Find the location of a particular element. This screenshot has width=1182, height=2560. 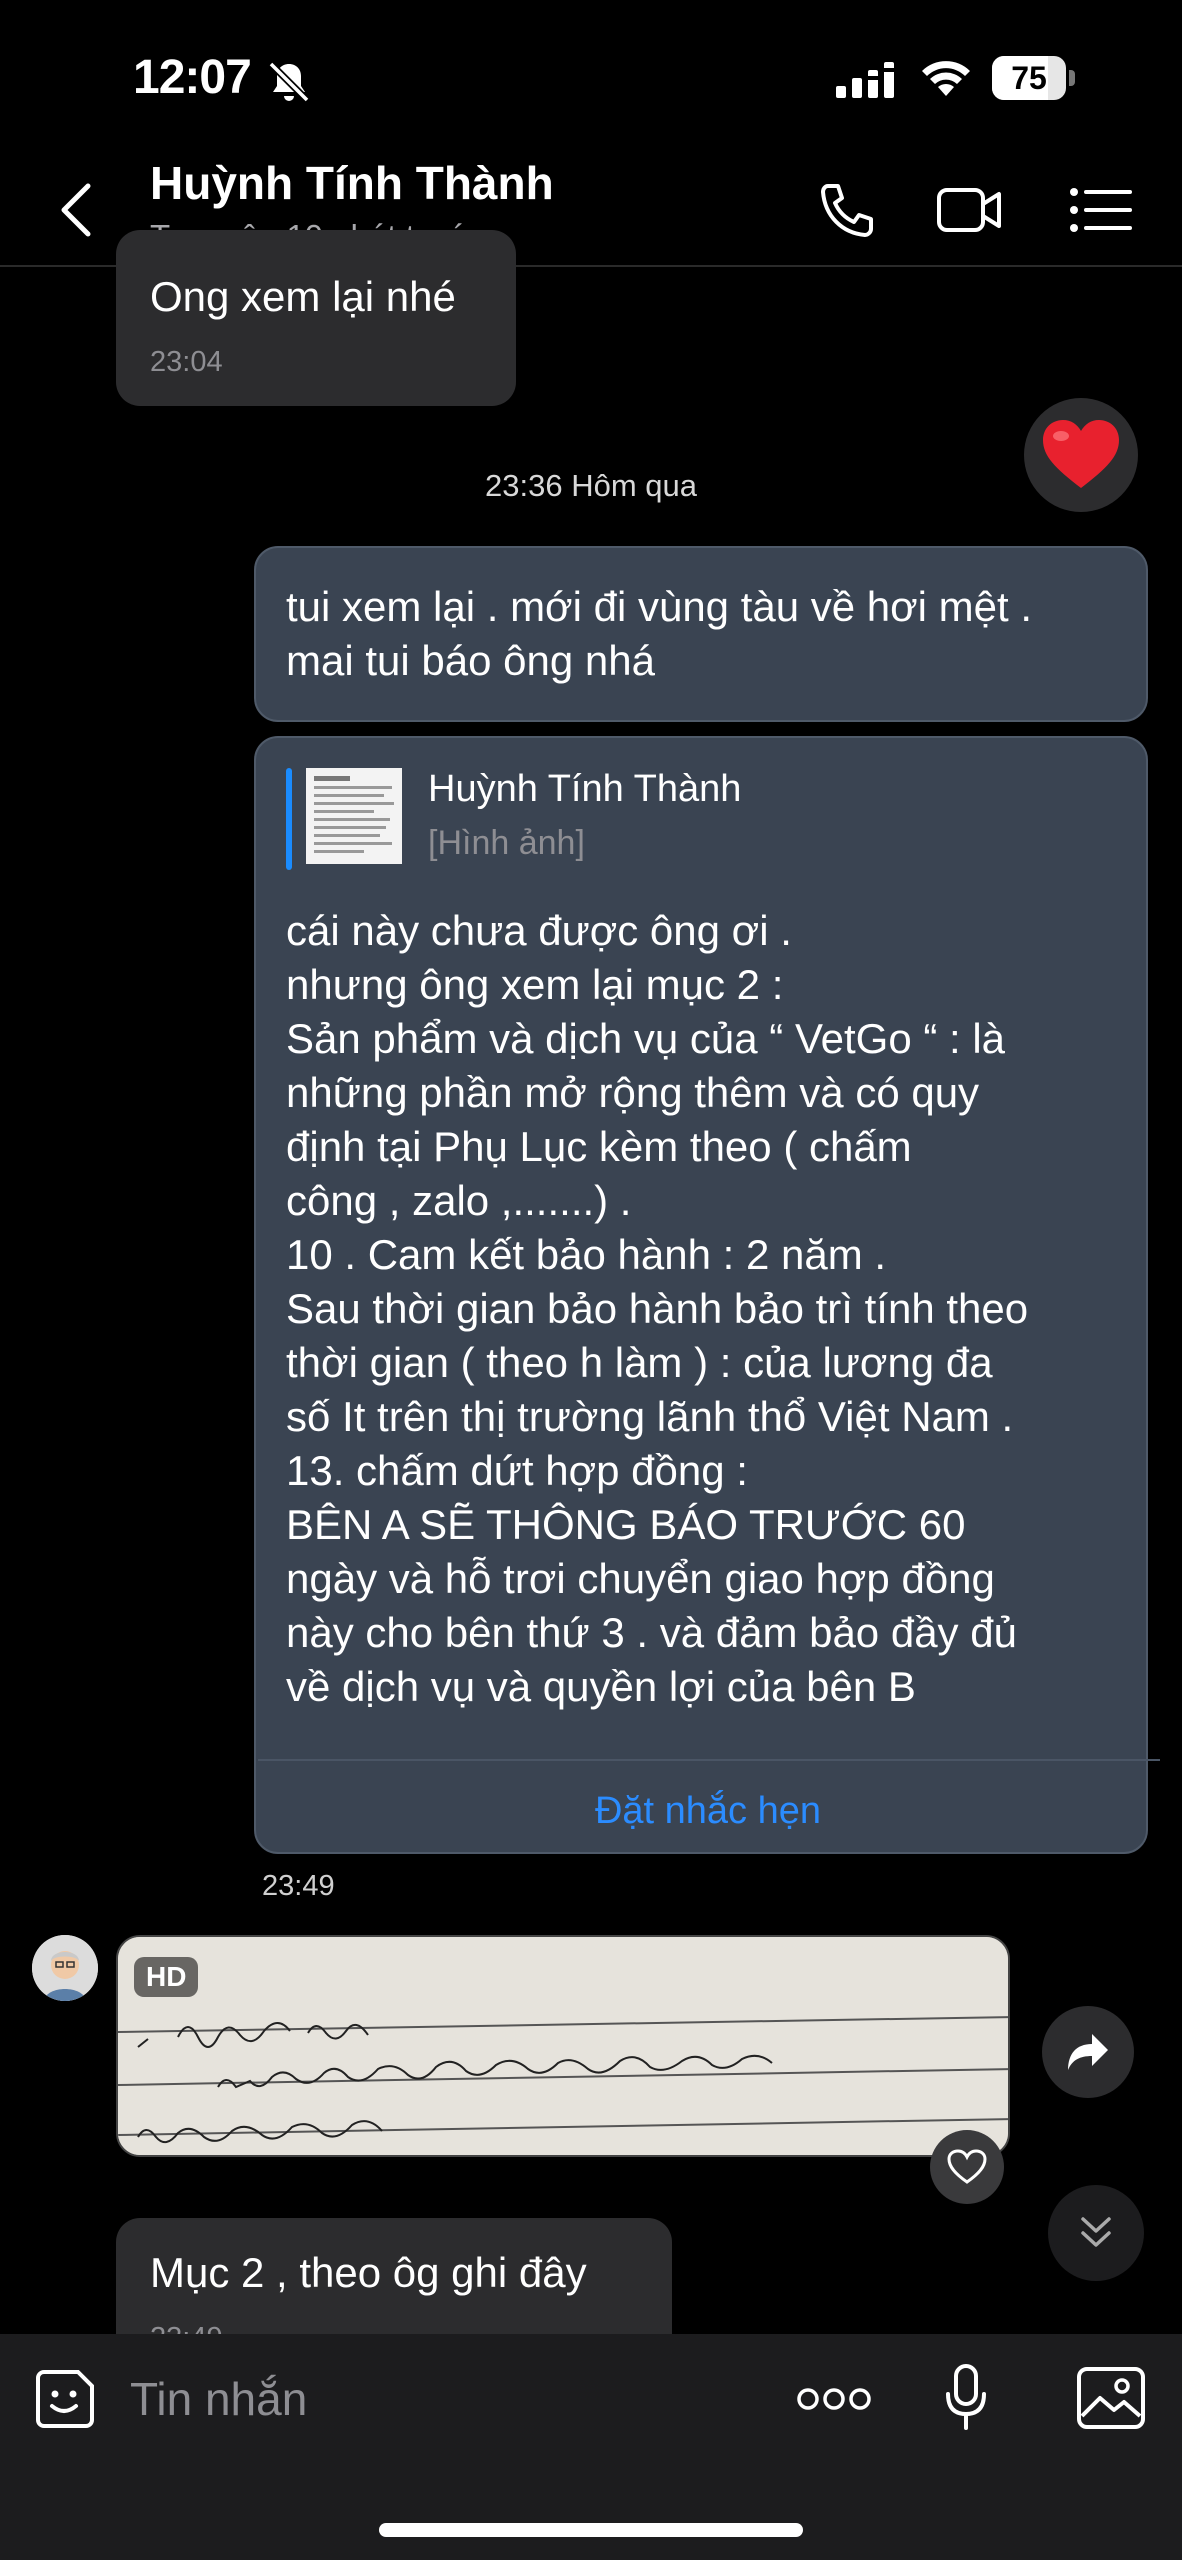

hd-badge: HD is located at coordinates (166, 1977).